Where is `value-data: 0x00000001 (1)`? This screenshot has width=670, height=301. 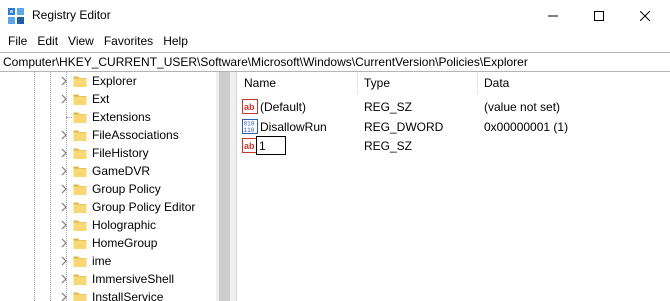 value-data: 0x00000001 (1) is located at coordinates (526, 127).